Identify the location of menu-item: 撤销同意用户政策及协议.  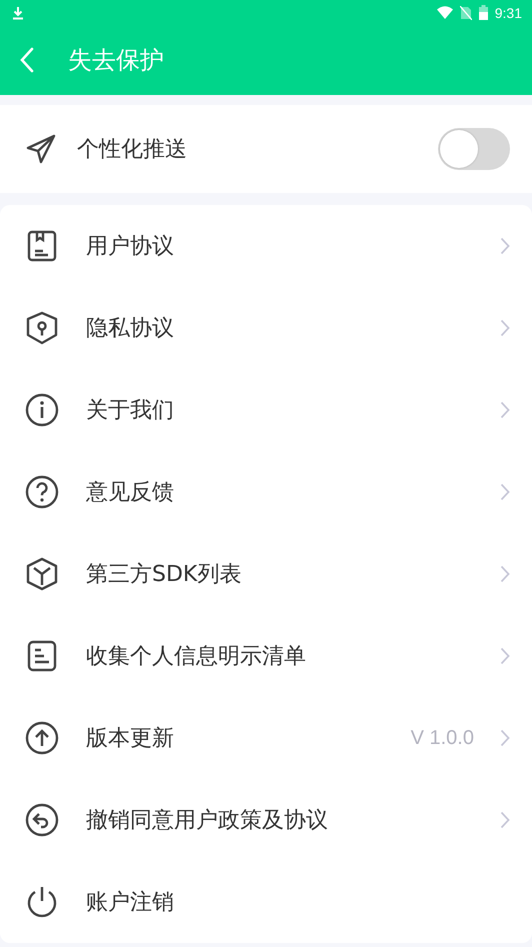
(266, 820).